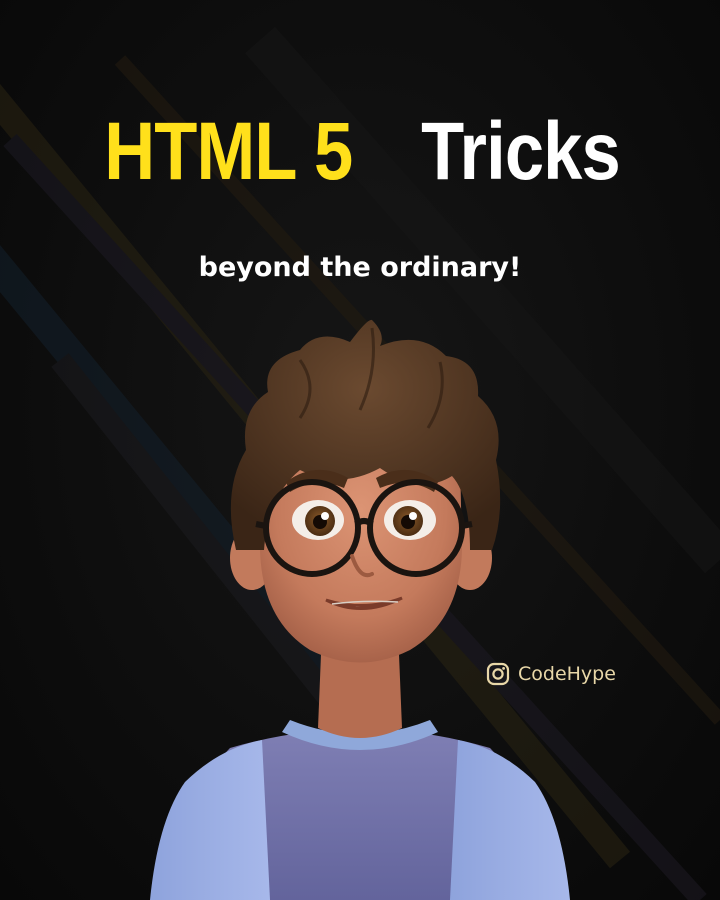 Image resolution: width=720 pixels, height=900 pixels. I want to click on brand-handle: CodeHype, so click(551, 674).